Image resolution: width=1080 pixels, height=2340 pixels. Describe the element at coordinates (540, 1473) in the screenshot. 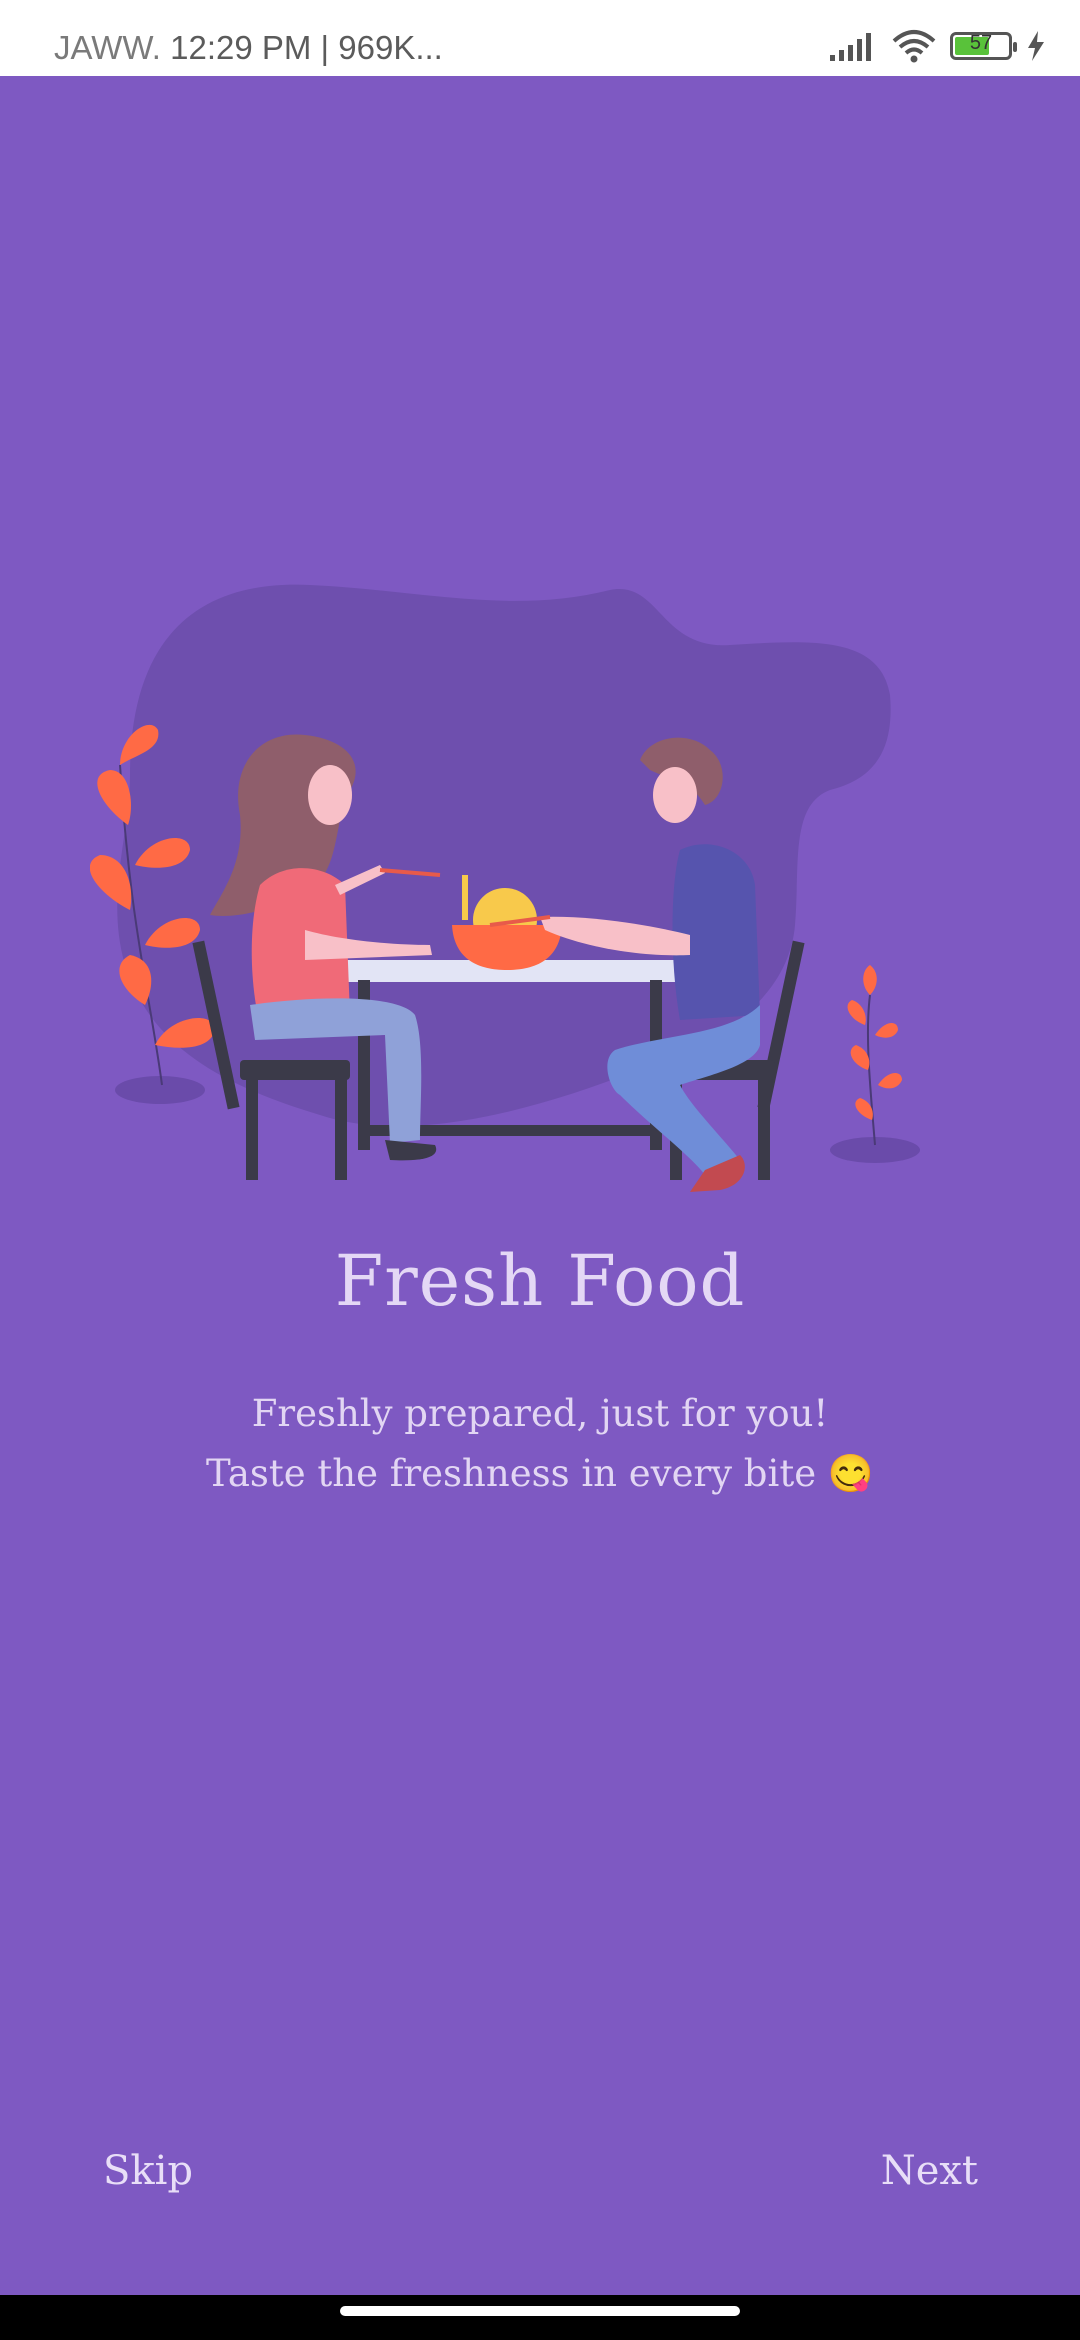

I see `onboarding-subtitle-line2: Taste the freshness in every bite 😋` at that location.